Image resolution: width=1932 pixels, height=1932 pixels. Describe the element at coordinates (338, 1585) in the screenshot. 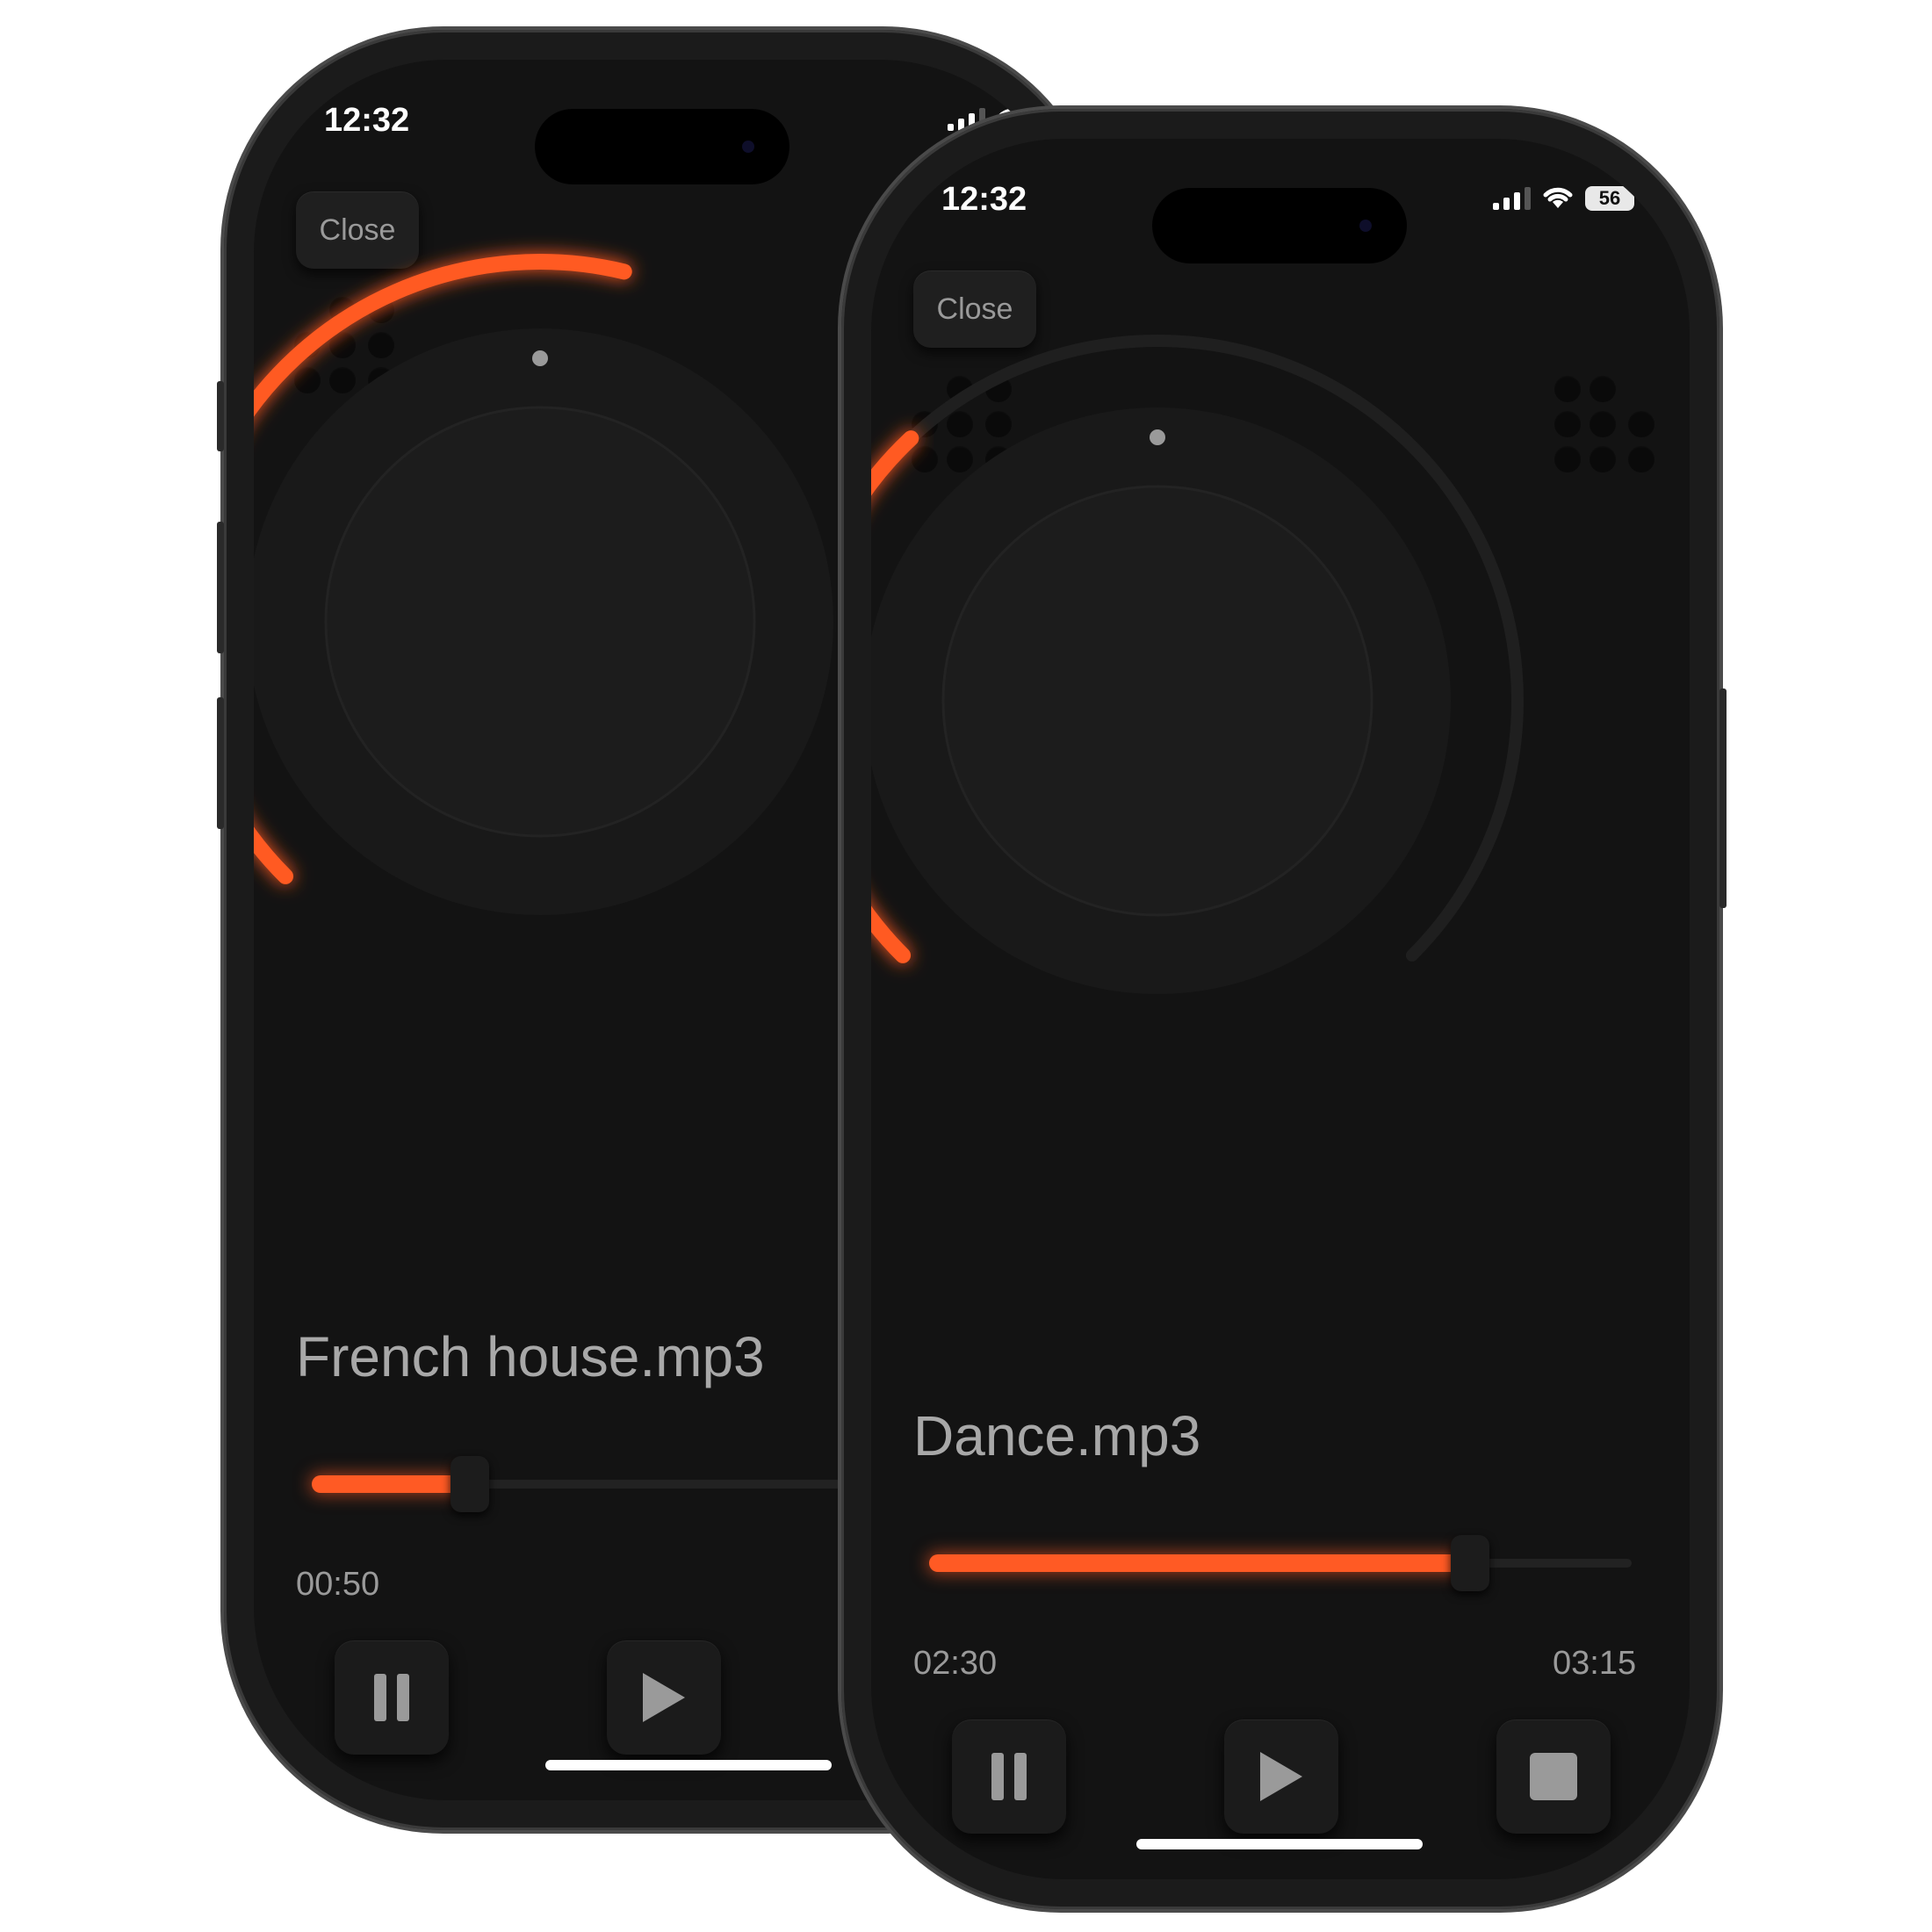

I see `elapsed-time: 00:50` at that location.